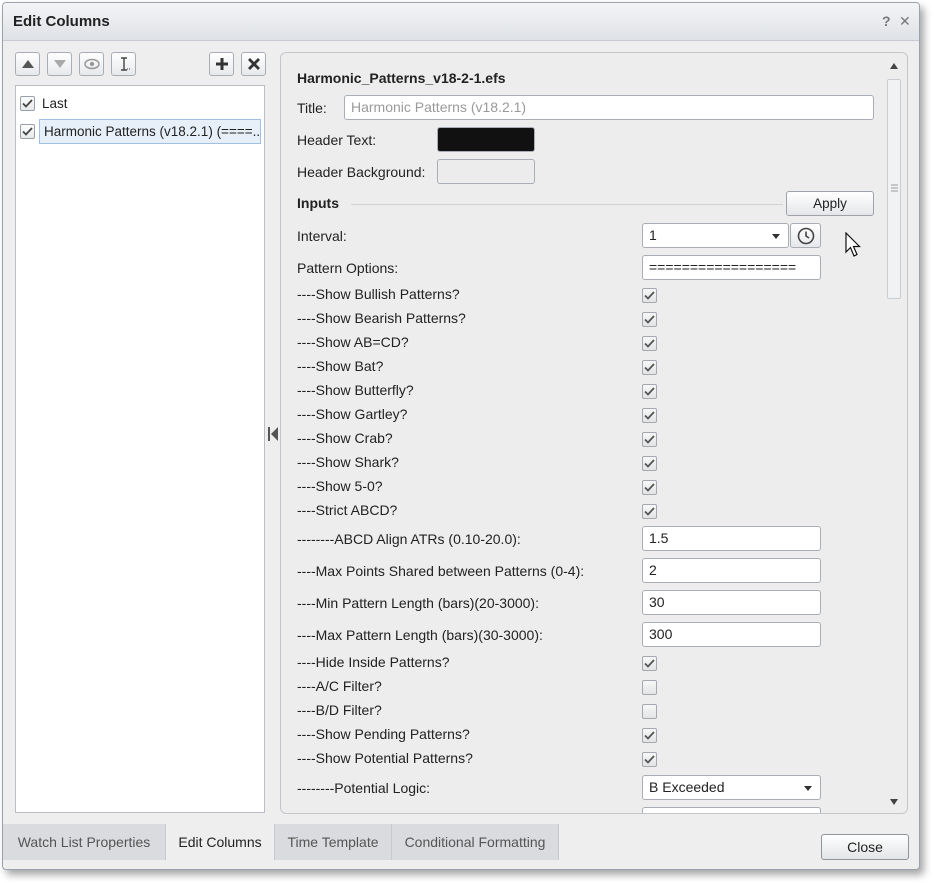 This screenshot has height=883, width=935. Describe the element at coordinates (853, 244) in the screenshot. I see `mouse-cursor-icon` at that location.